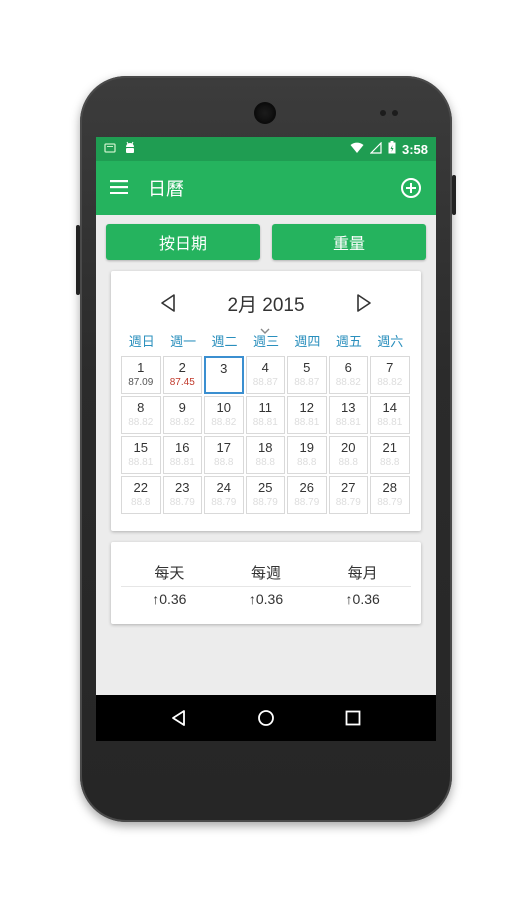  Describe the element at coordinates (179, 718) in the screenshot. I see `back-icon` at that location.